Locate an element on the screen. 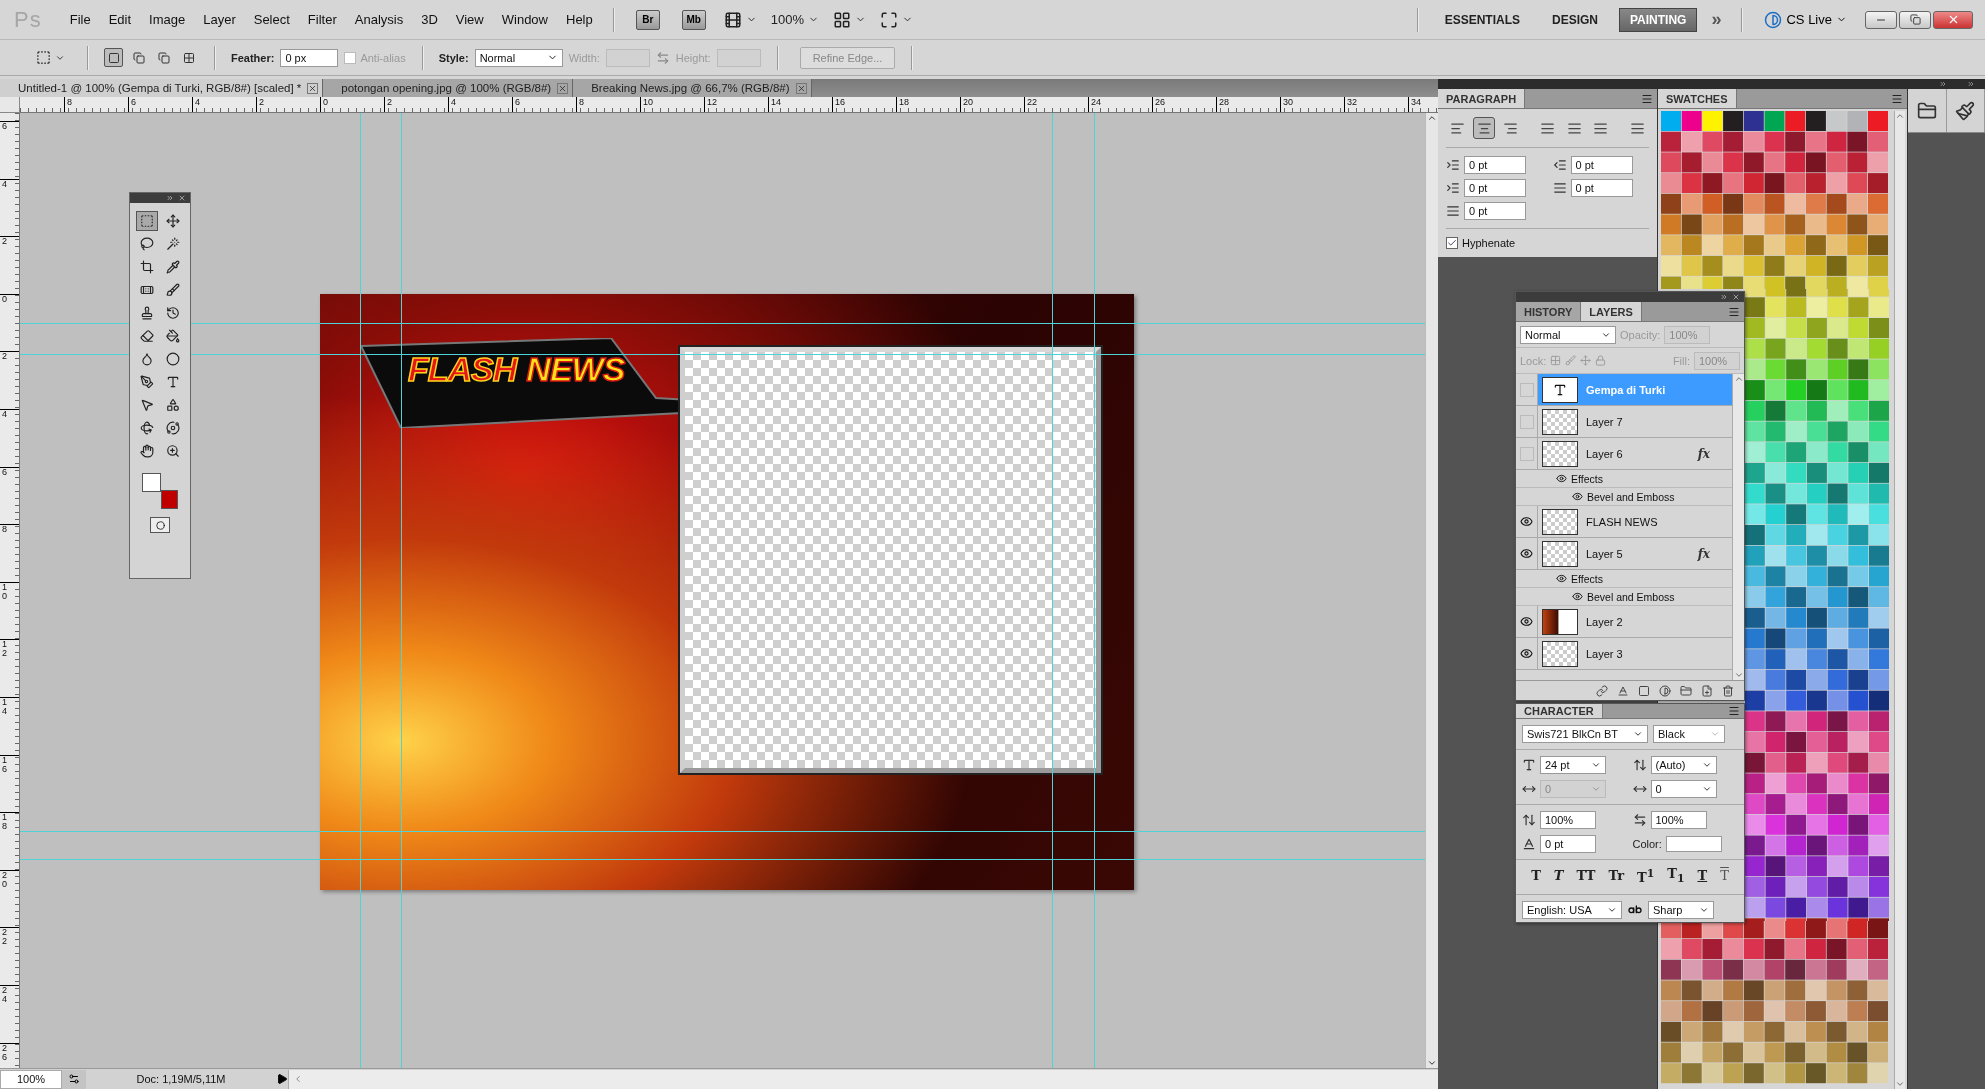 Image resolution: width=1985 pixels, height=1089 pixels. visibility-toggle is located at coordinates (1527, 389).